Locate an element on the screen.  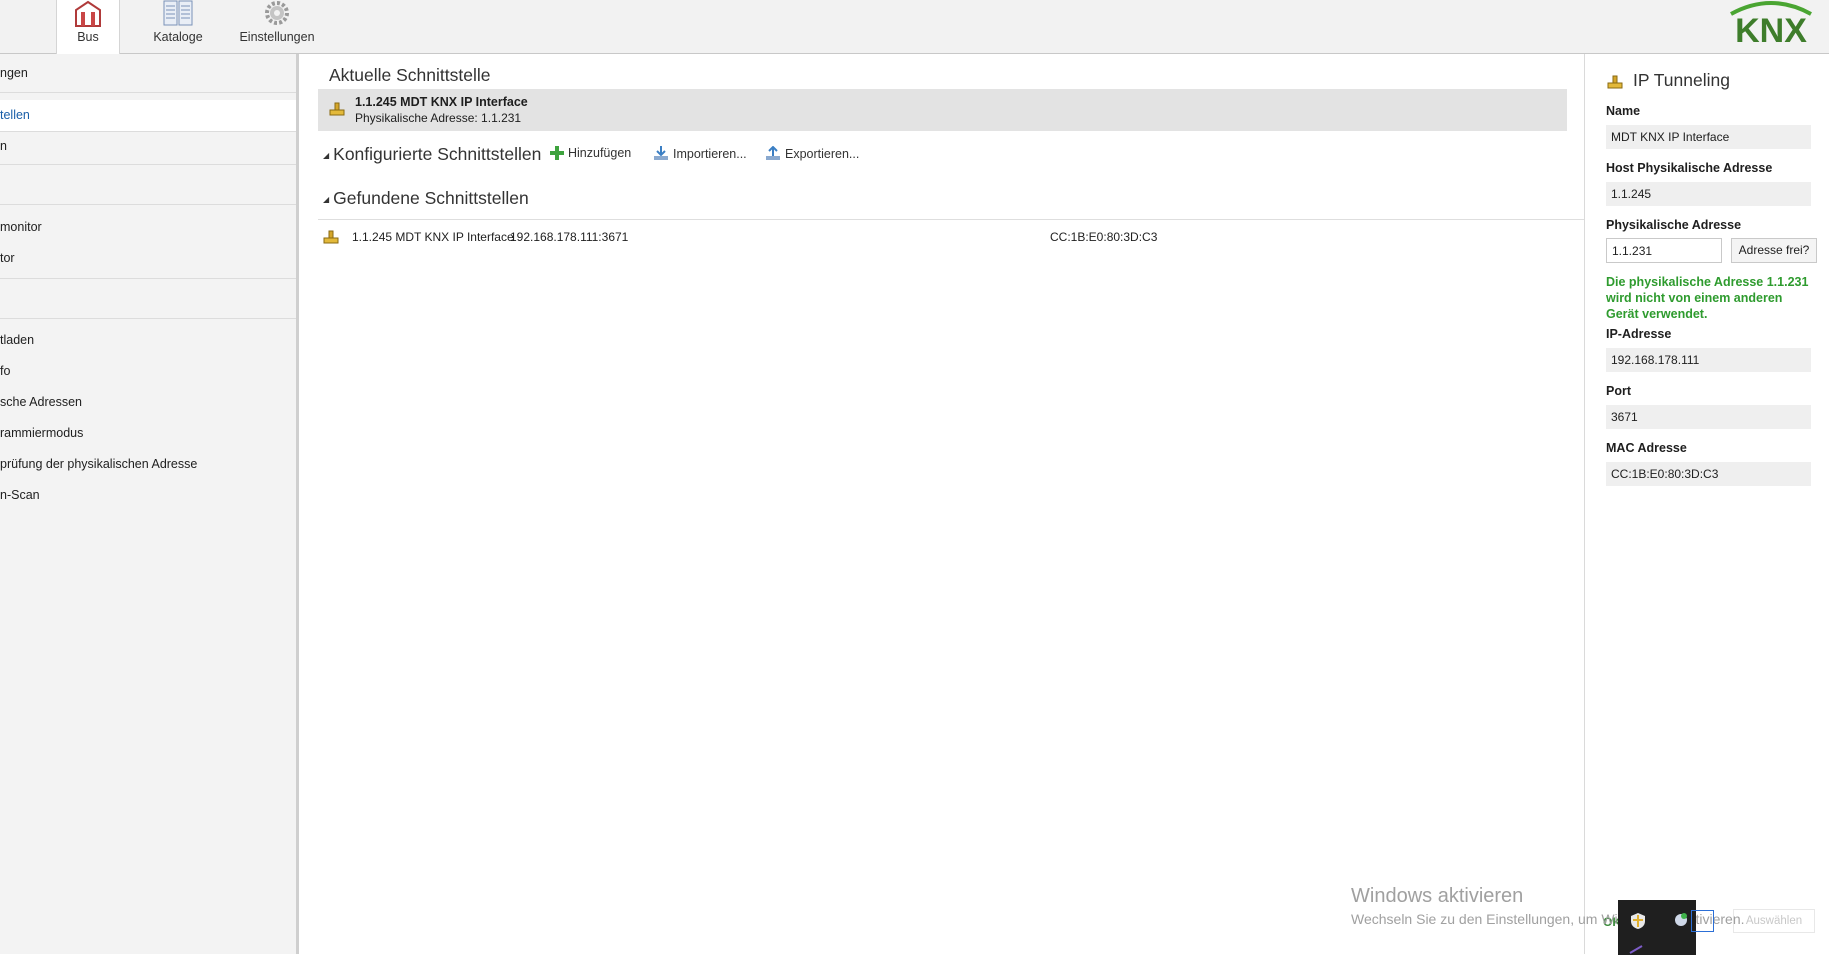
sidebar-item-interfaces: tellen is located at coordinates (148, 115).